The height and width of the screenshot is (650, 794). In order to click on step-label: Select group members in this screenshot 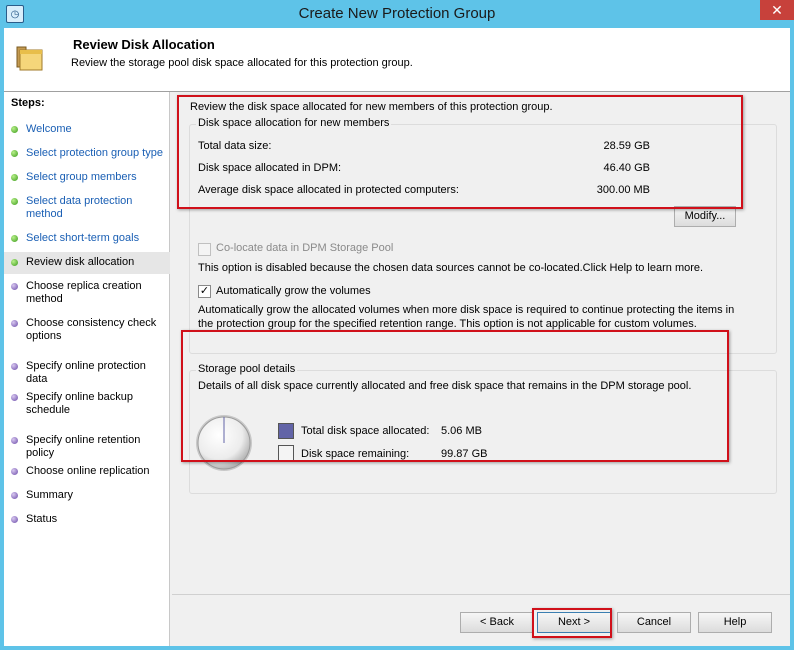, I will do `click(81, 177)`.